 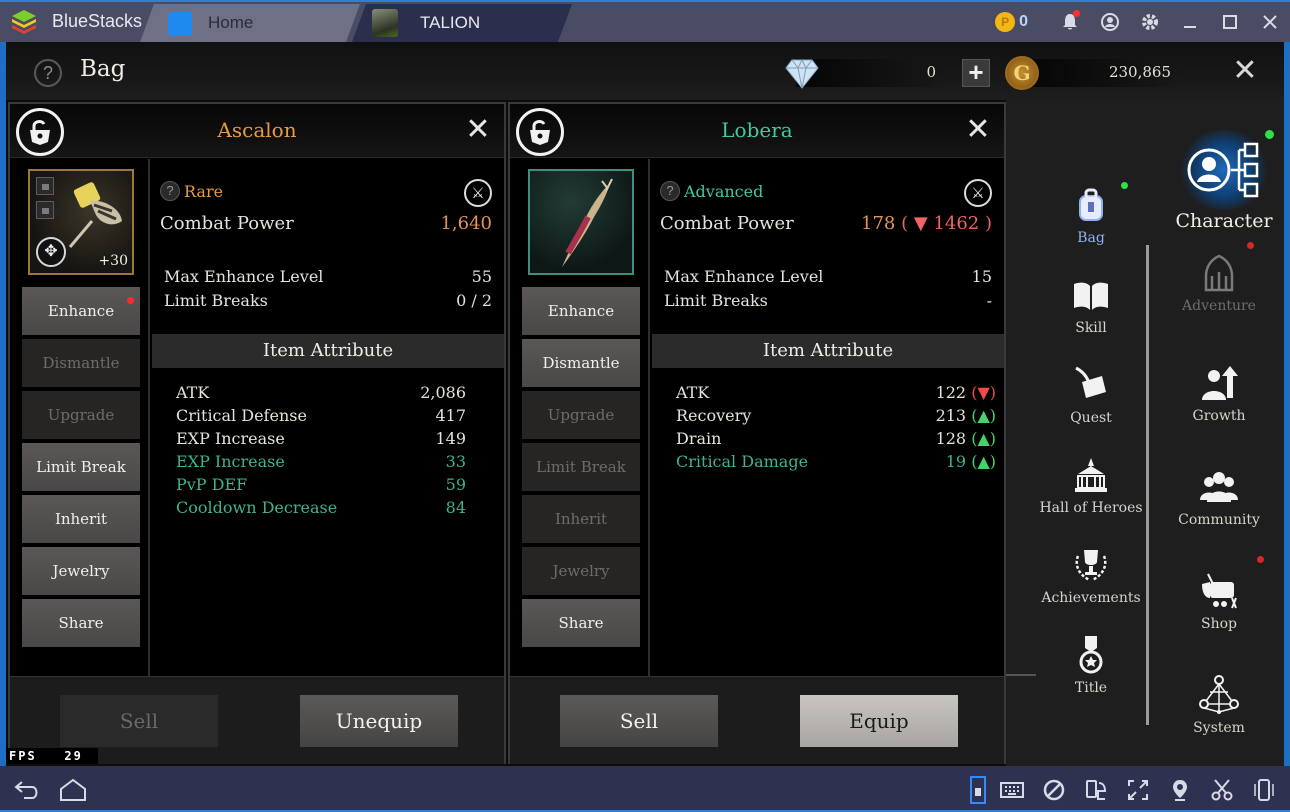 What do you see at coordinates (462, 23) in the screenshot?
I see `tab-talion: TALION` at bounding box center [462, 23].